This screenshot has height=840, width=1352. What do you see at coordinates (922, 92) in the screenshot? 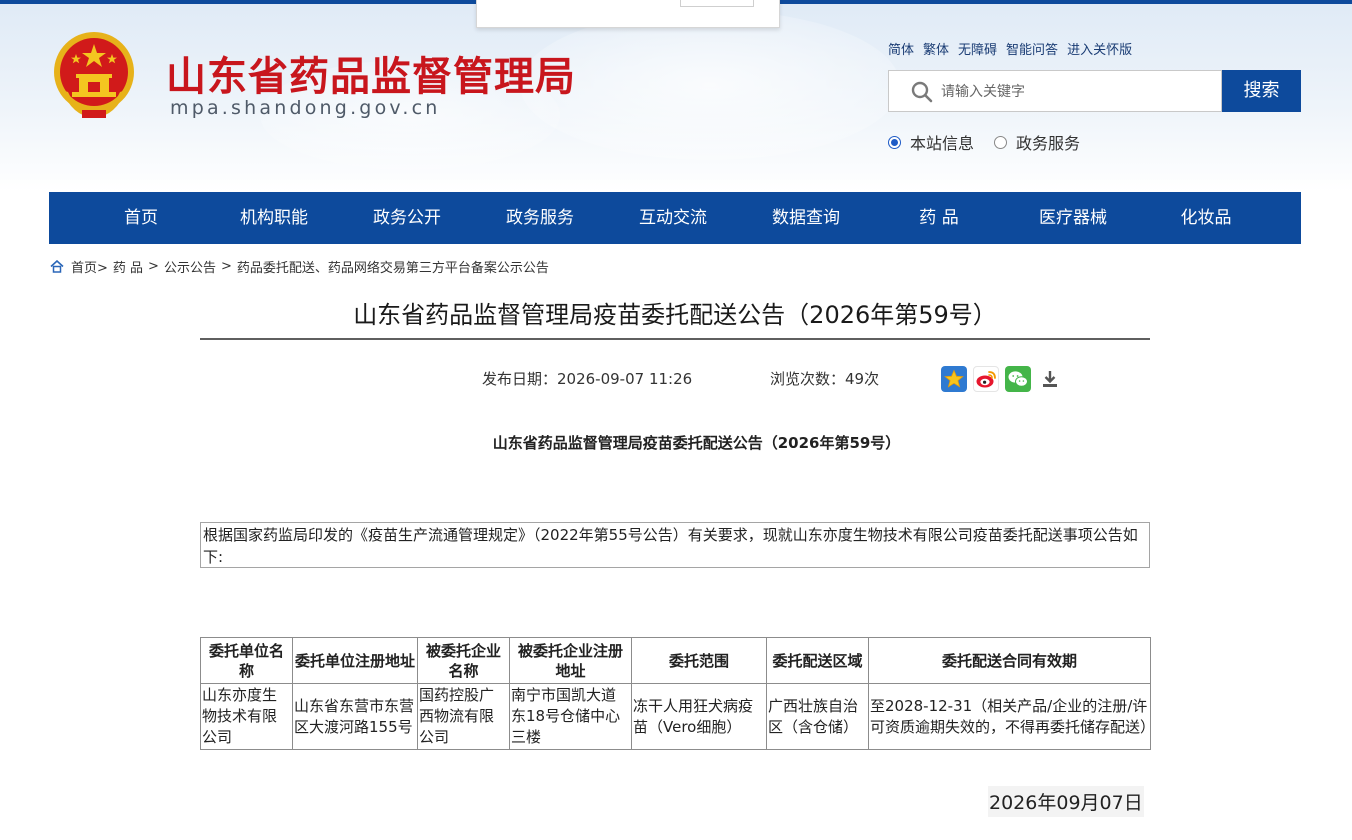
I see `search-icon` at bounding box center [922, 92].